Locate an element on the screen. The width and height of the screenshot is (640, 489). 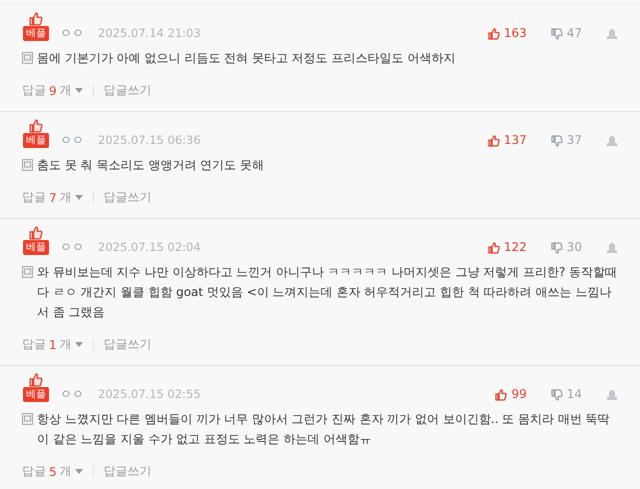
comment-date: 2025.07.15 02:04 is located at coordinates (149, 247).